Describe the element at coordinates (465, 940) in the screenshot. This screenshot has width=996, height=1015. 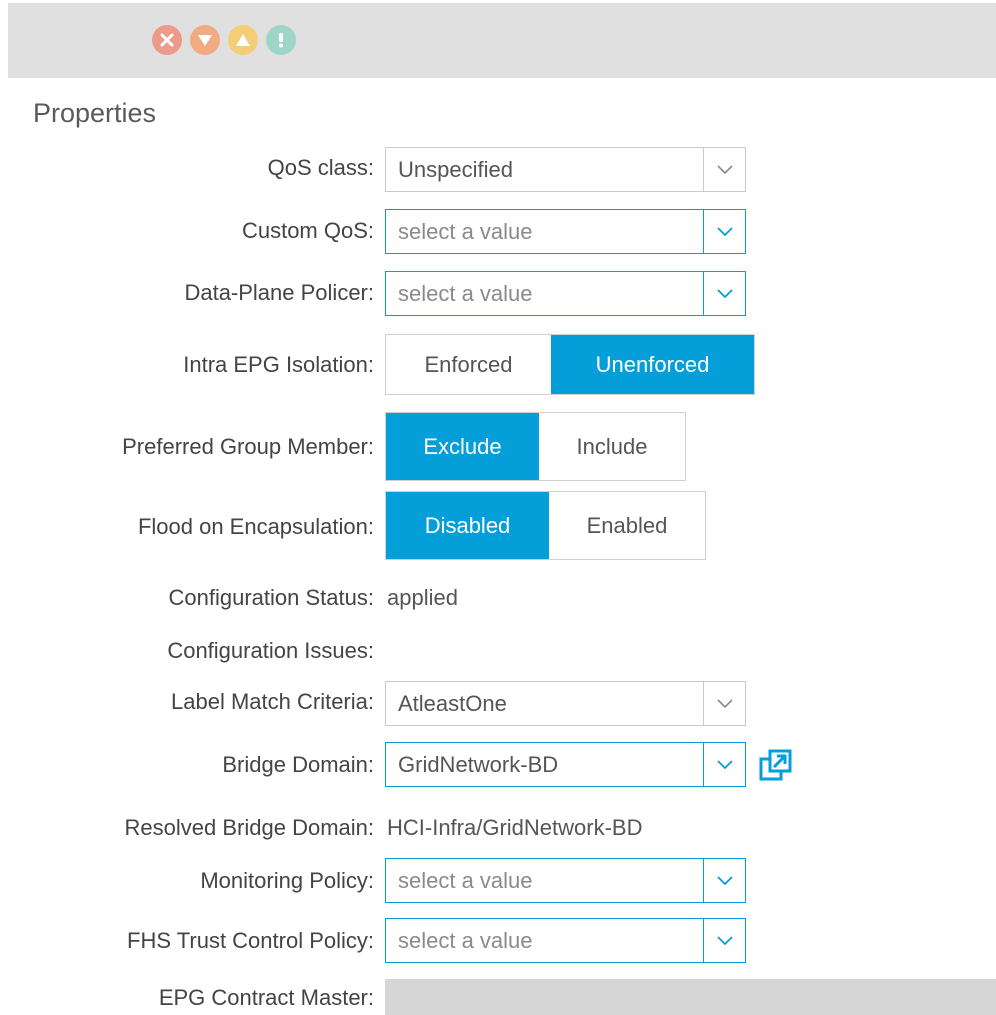
I see `fhs-trust-control-policy-placeholder: select a value` at that location.